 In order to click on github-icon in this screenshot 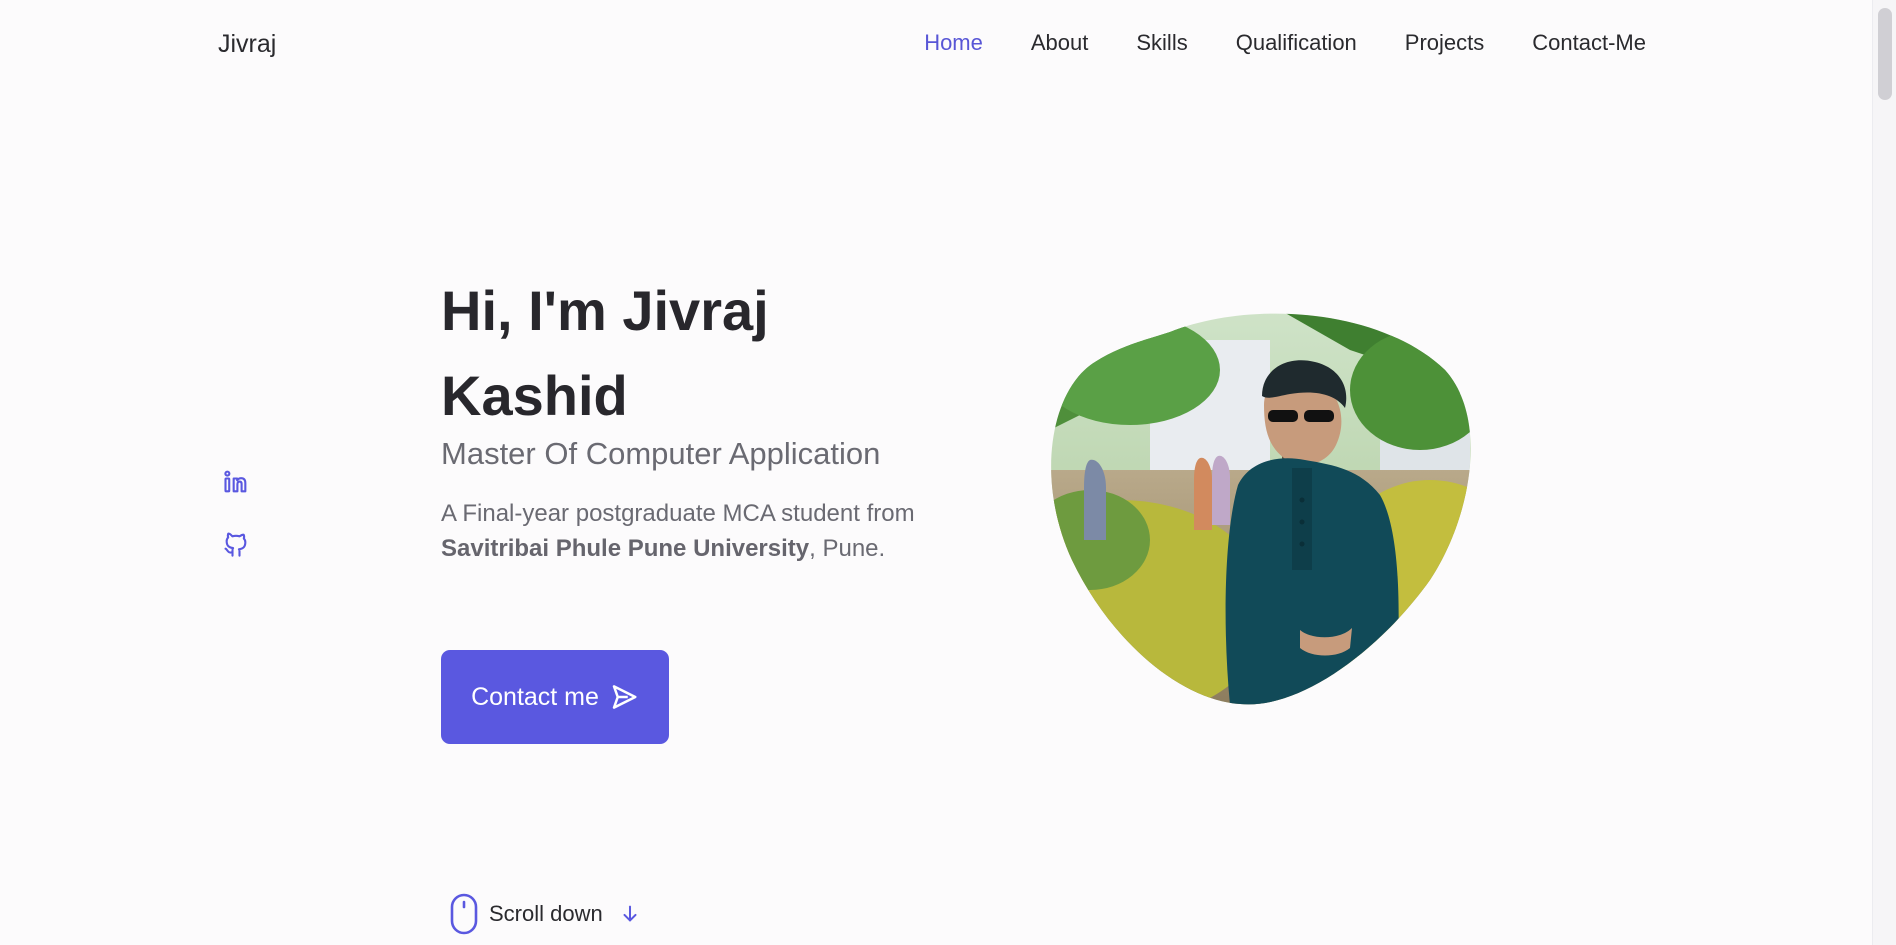, I will do `click(236, 544)`.